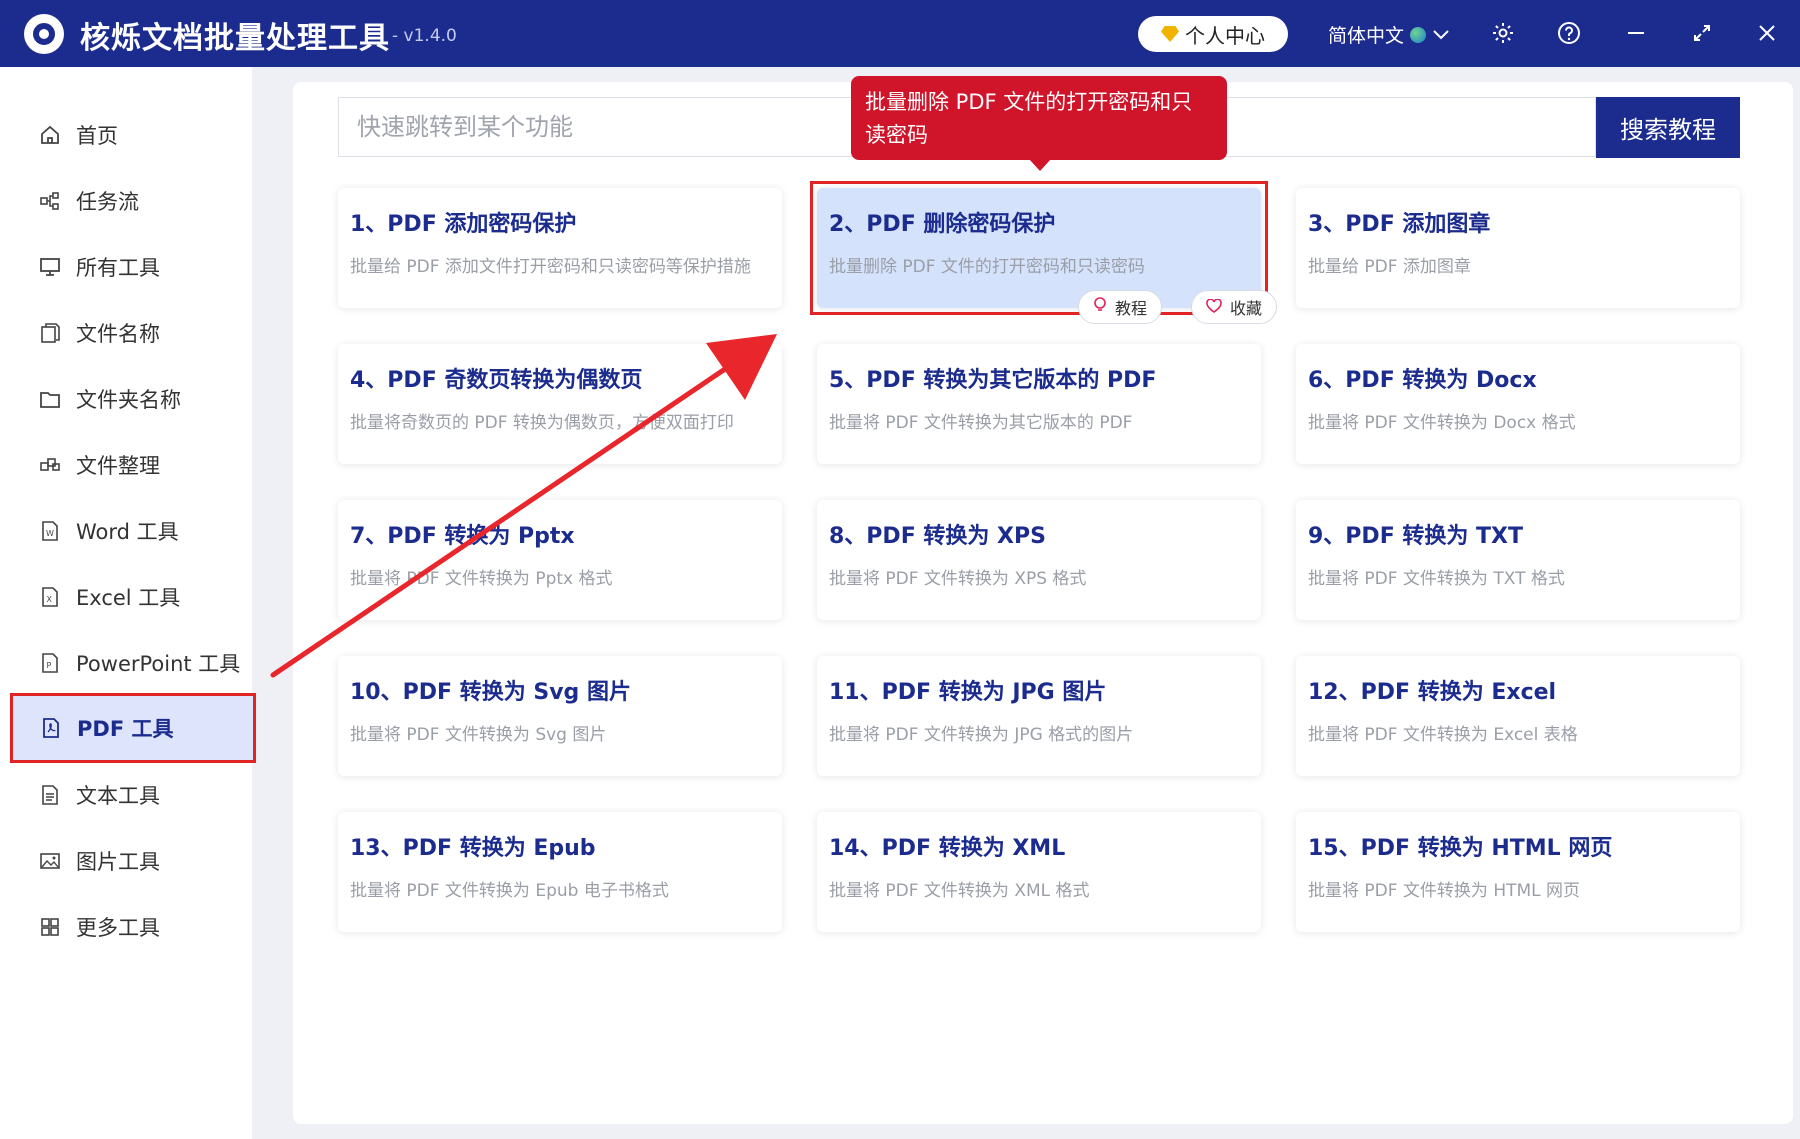  What do you see at coordinates (496, 380) in the screenshot?
I see `card-title: 4、PDF 奇数页转换为偶数页` at bounding box center [496, 380].